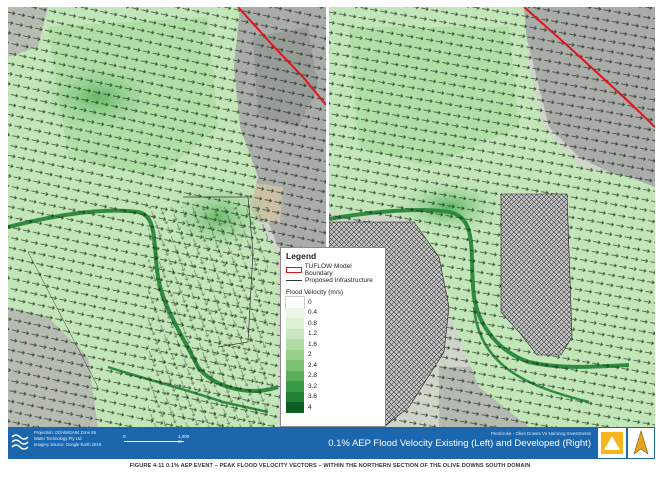  Describe the element at coordinates (184, 439) in the screenshot. I see `scale-end-label: 1,000 m` at that location.